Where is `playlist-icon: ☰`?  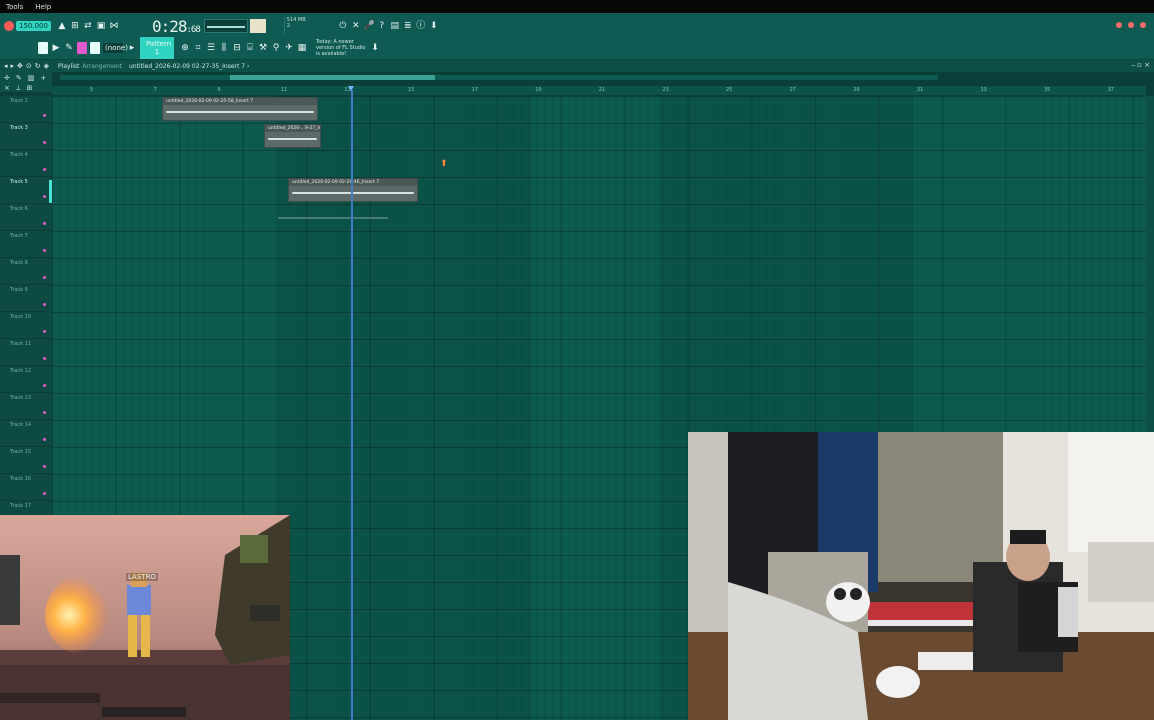 playlist-icon: ☰ is located at coordinates (211, 48).